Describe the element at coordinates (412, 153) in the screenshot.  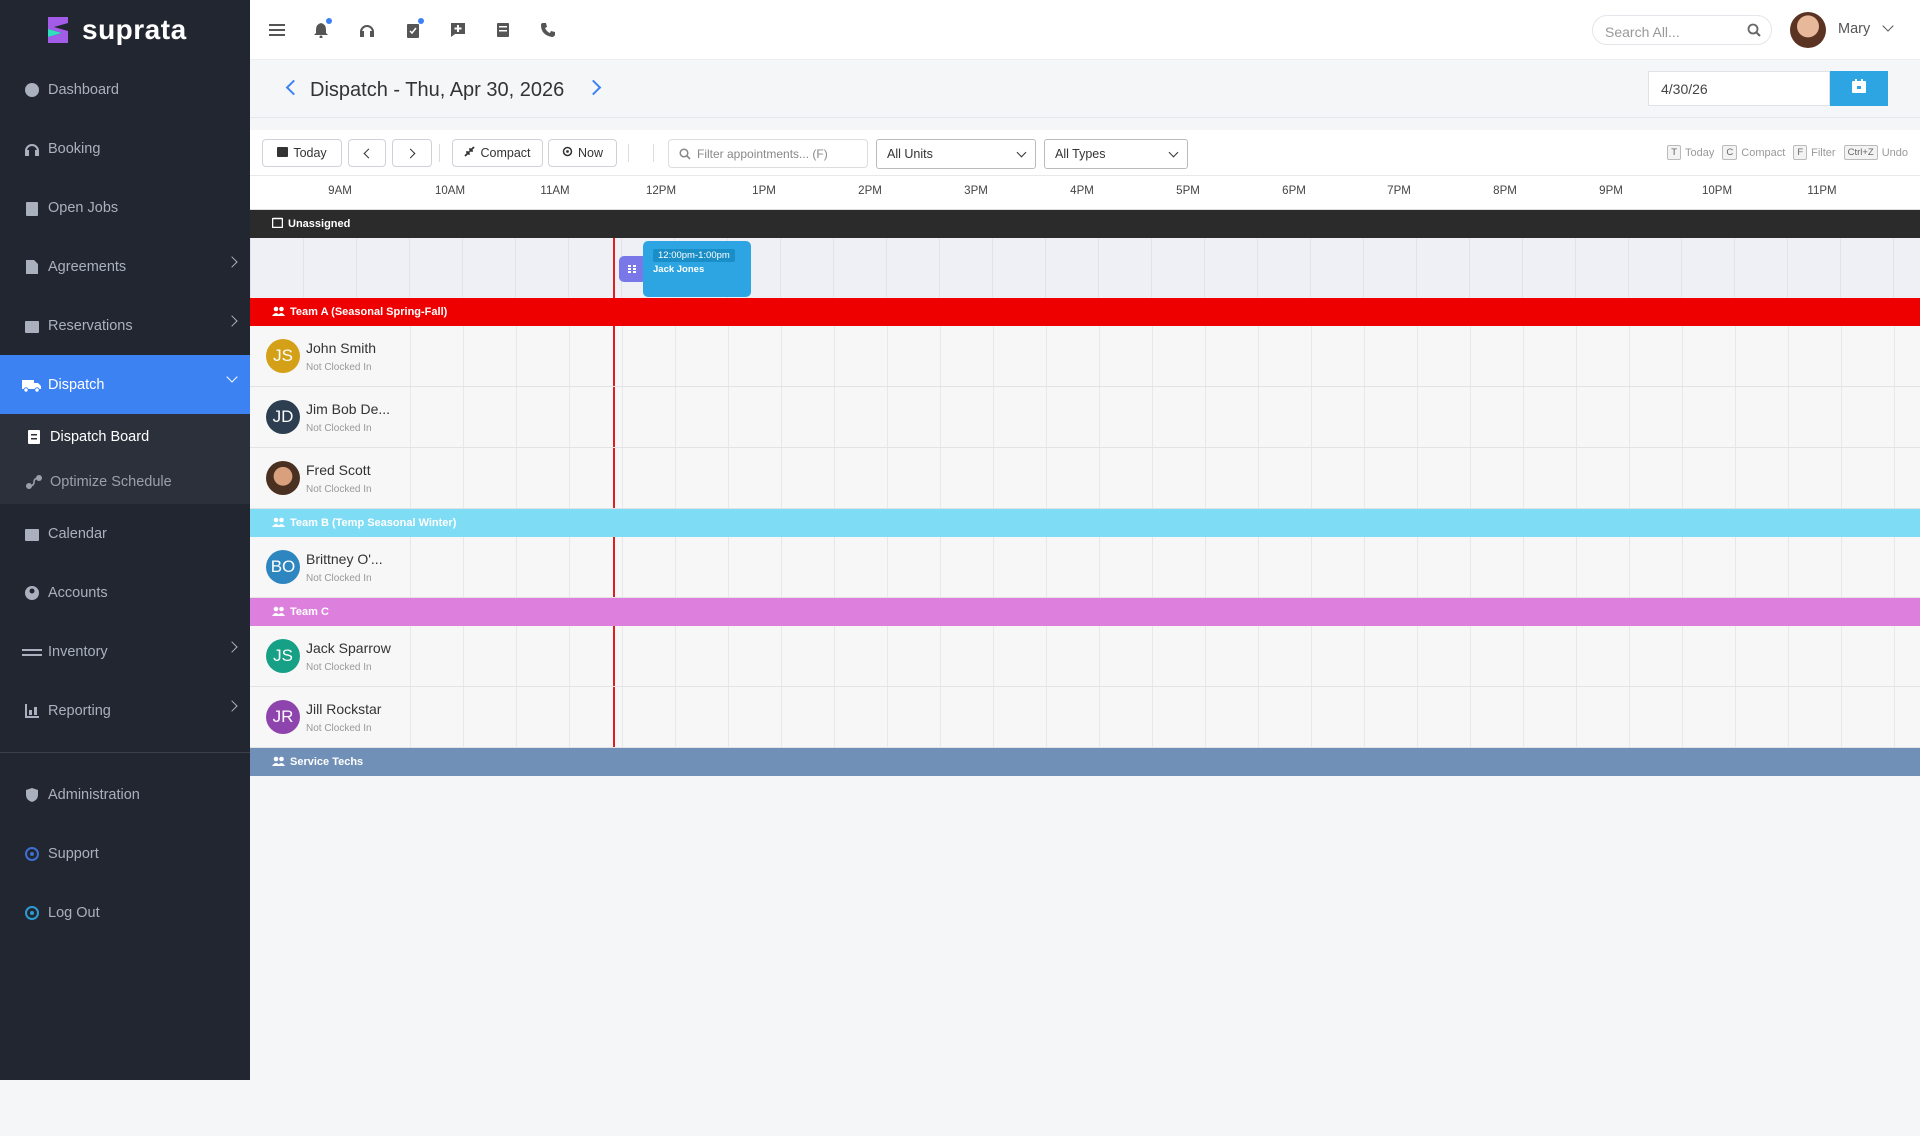
I see `next-button` at that location.